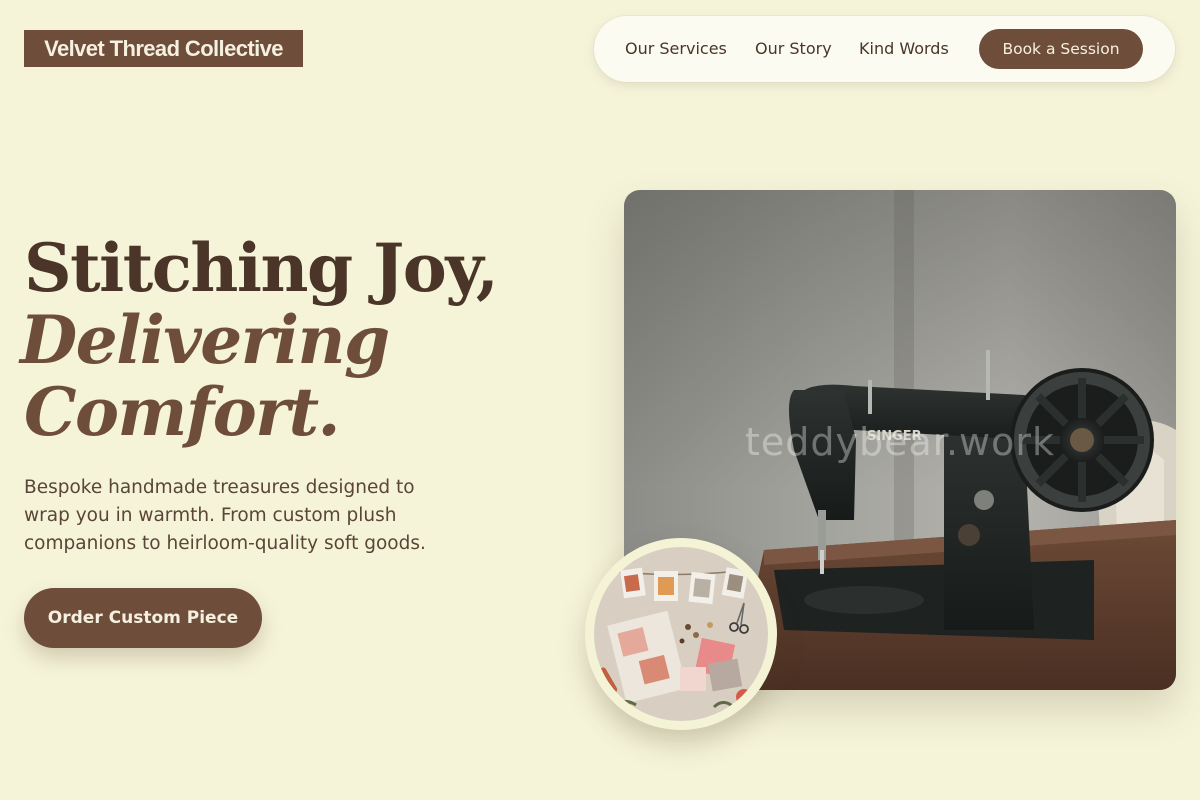 This screenshot has width=1200, height=800. I want to click on hero-headline: Stitching Joy, Delivering Comfort., so click(259, 340).